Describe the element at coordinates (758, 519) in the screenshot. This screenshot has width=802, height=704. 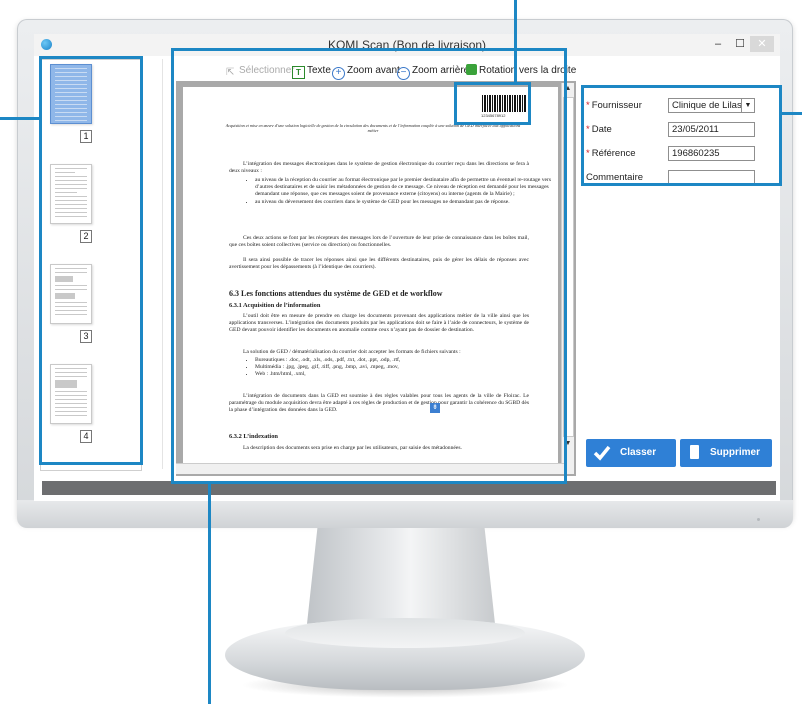
I see `power-led` at that location.